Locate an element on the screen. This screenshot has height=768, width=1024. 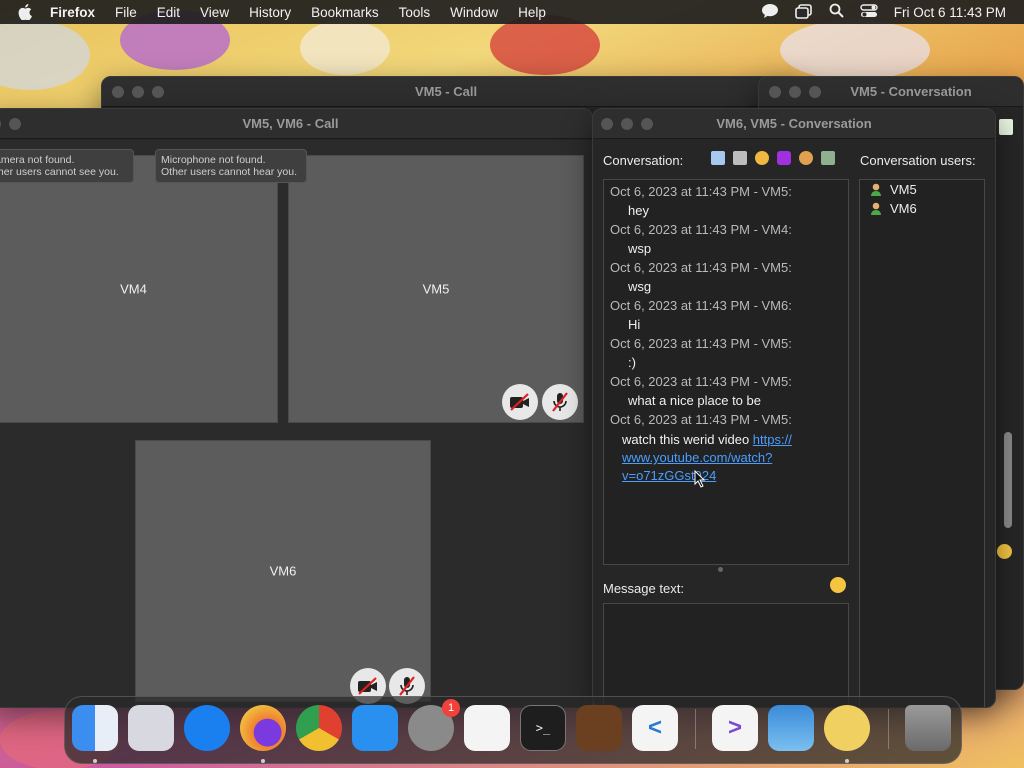
user-item-vm5: VM5 is located at coordinates (893, 189).